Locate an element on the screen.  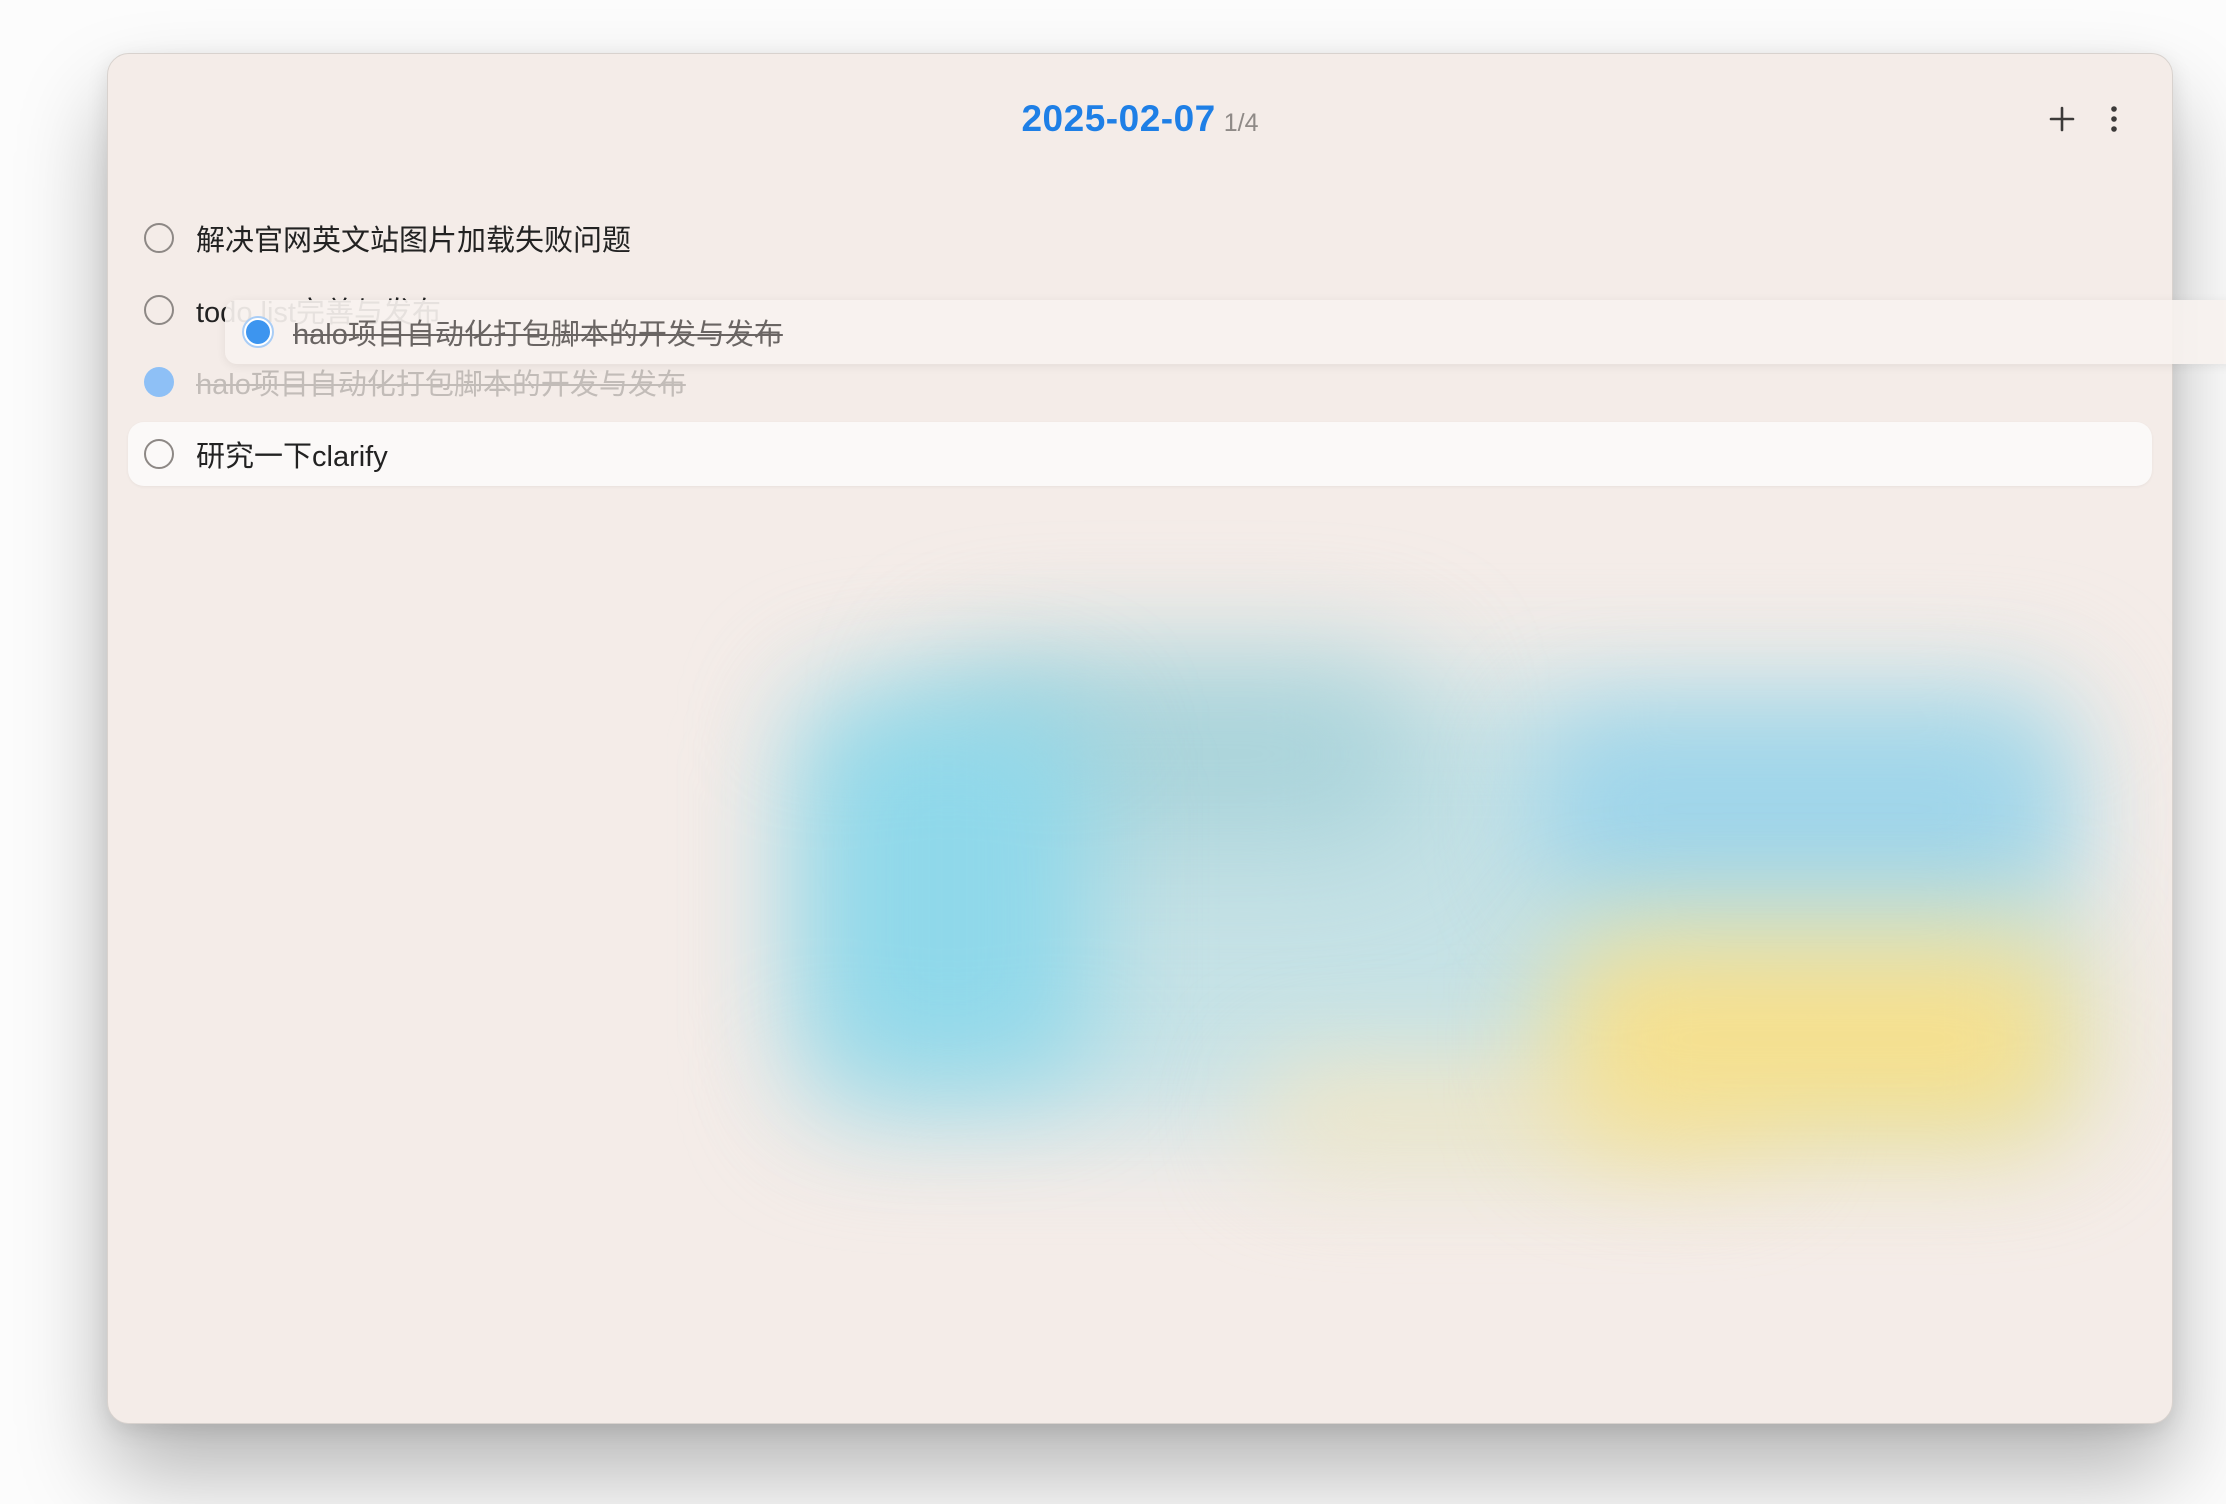
todo-checkbox-checked is located at coordinates (159, 382).